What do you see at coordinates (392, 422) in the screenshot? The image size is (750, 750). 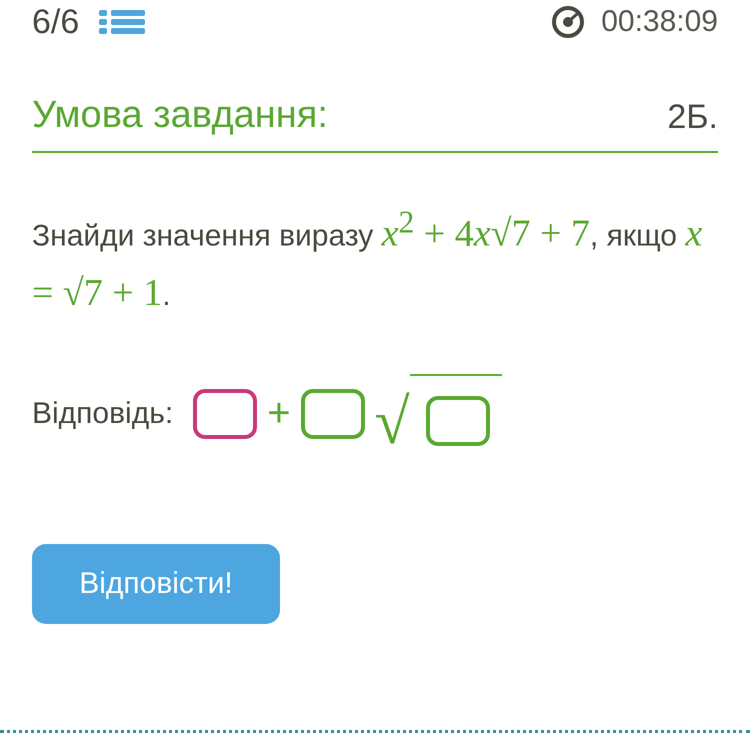 I see `root-sign: √` at bounding box center [392, 422].